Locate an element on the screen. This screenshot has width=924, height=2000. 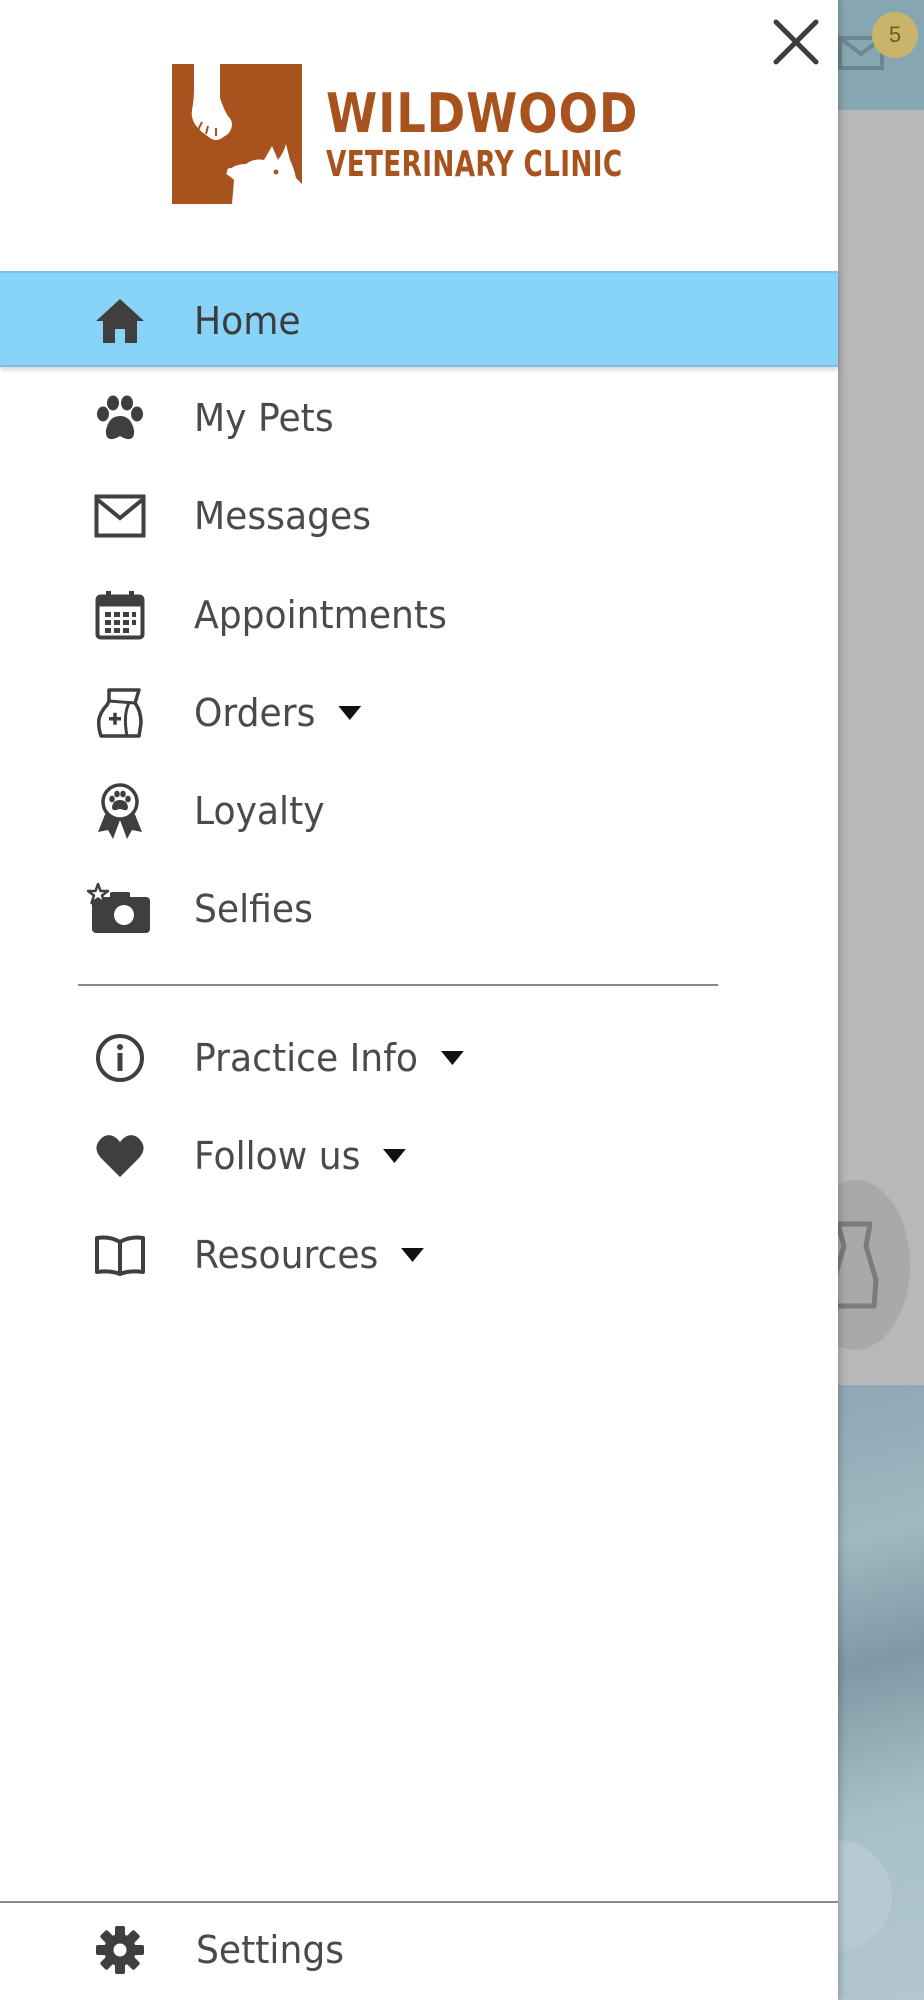
home-icon is located at coordinates (120, 321).